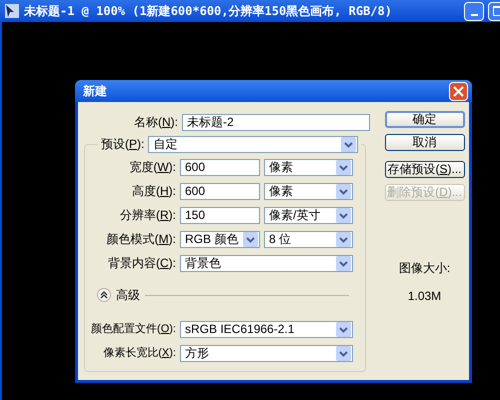 Image resolution: width=500 pixels, height=400 pixels. Describe the element at coordinates (141, 239) in the screenshot. I see `field-label: 颜色模式(M):` at that location.